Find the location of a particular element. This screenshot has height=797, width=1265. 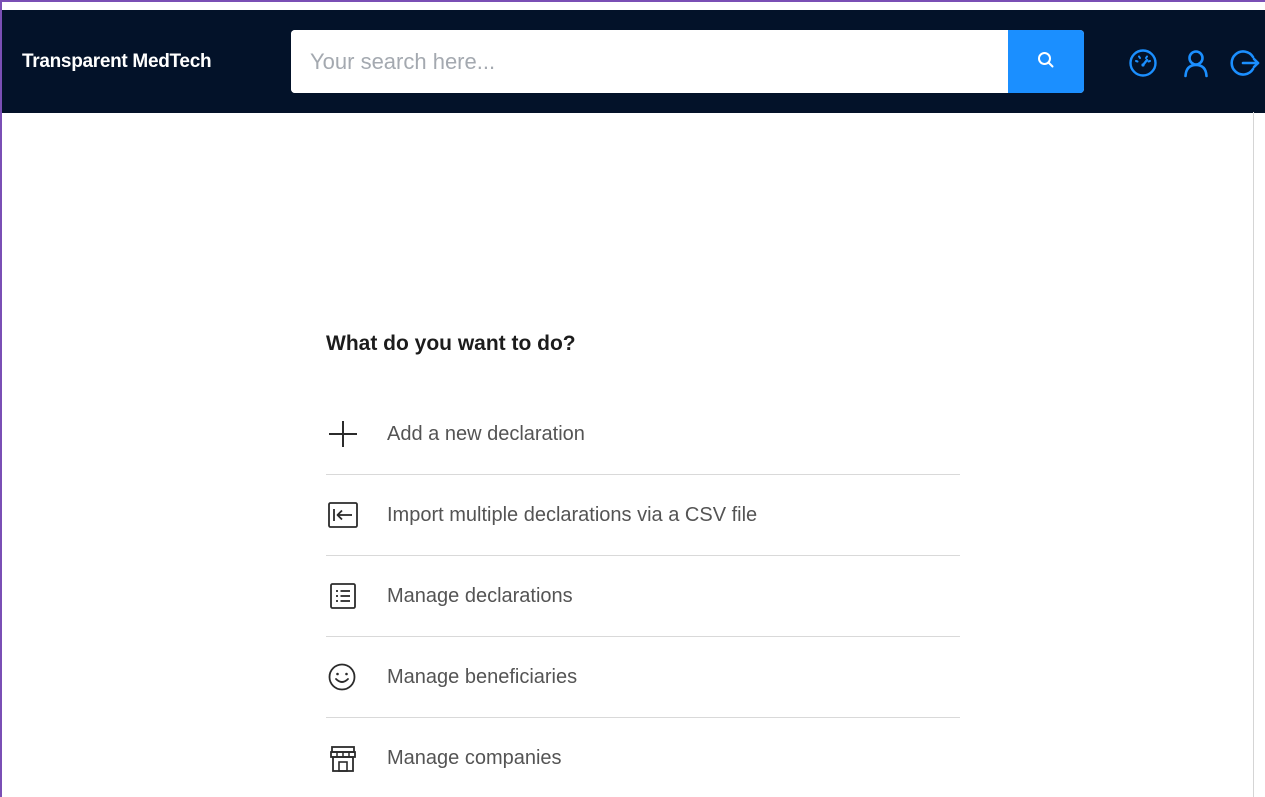

search-button is located at coordinates (1046, 61).